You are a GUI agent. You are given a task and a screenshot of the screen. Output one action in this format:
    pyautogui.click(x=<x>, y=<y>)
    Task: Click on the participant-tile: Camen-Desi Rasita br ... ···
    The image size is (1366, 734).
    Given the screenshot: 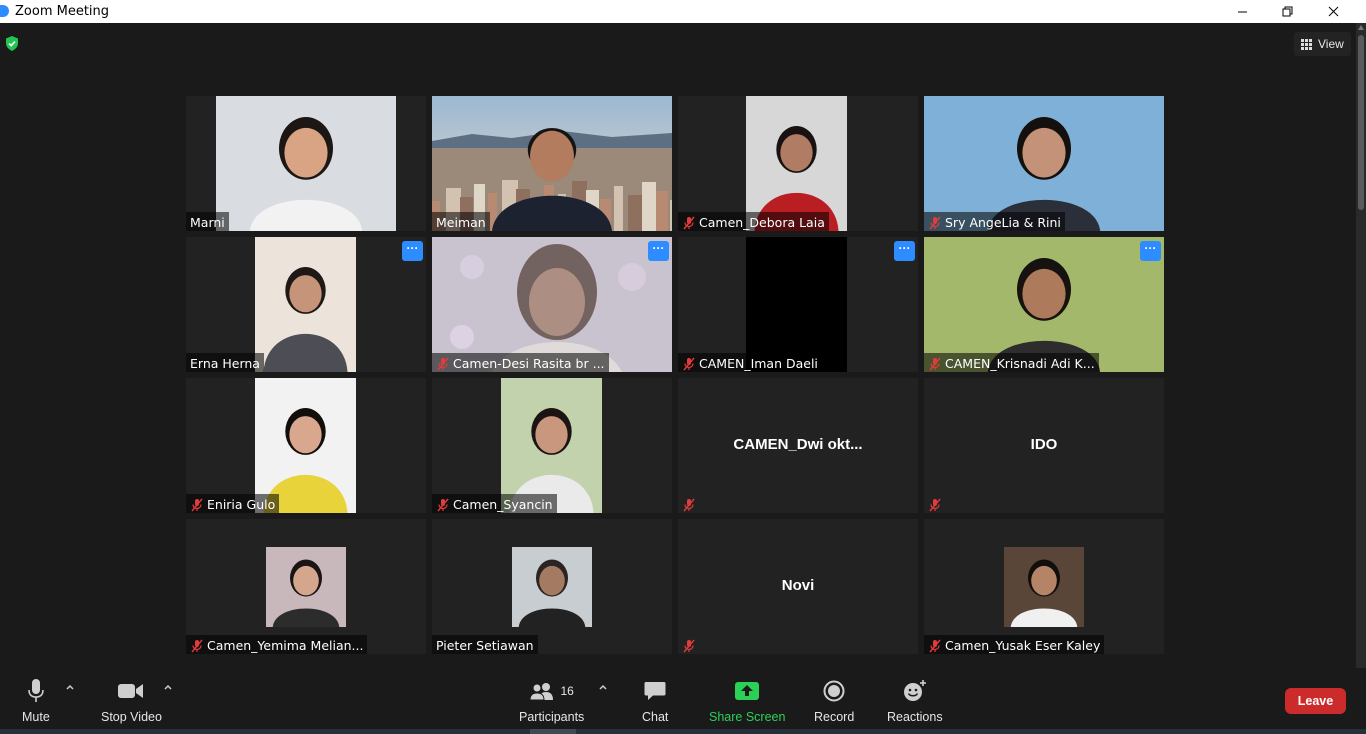 What is the action you would take?
    pyautogui.click(x=552, y=304)
    